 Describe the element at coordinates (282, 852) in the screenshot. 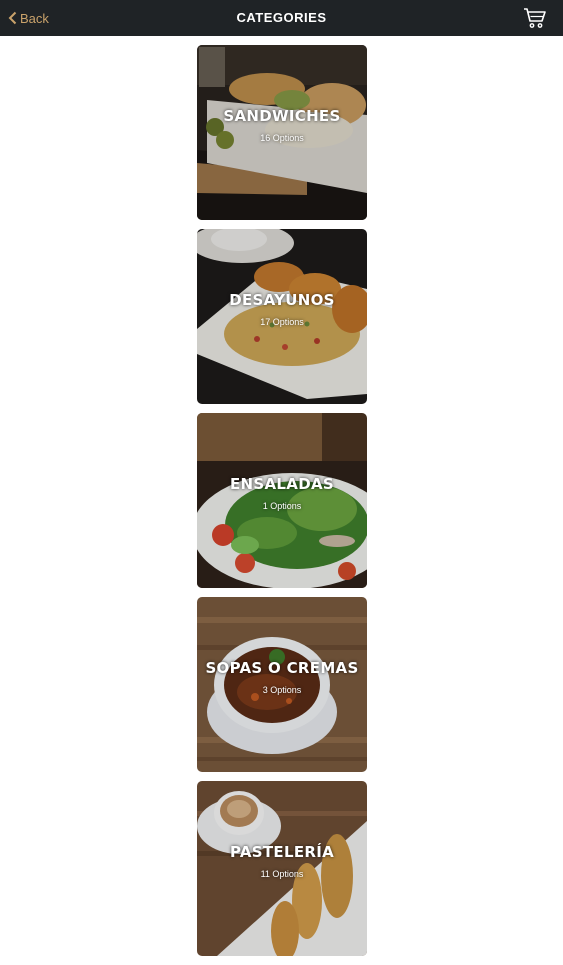

I see `category-name: PASTELERÍA` at that location.